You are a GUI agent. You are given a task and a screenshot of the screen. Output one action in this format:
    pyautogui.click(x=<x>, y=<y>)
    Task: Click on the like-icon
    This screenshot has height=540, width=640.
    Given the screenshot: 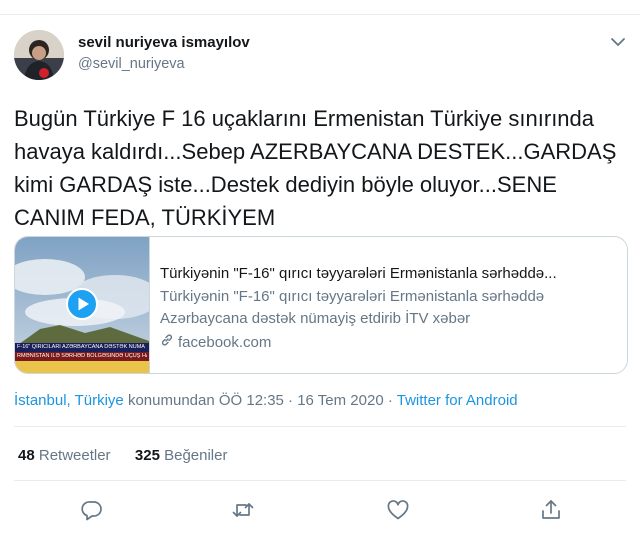 What is the action you would take?
    pyautogui.click(x=398, y=510)
    